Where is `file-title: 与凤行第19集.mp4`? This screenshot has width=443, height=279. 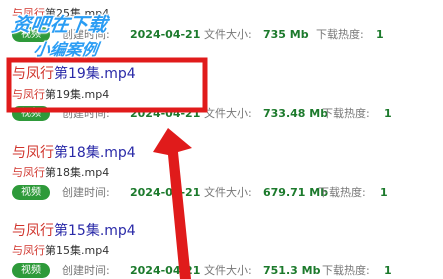 file-title: 与凤行第19集.mp4 is located at coordinates (74, 74).